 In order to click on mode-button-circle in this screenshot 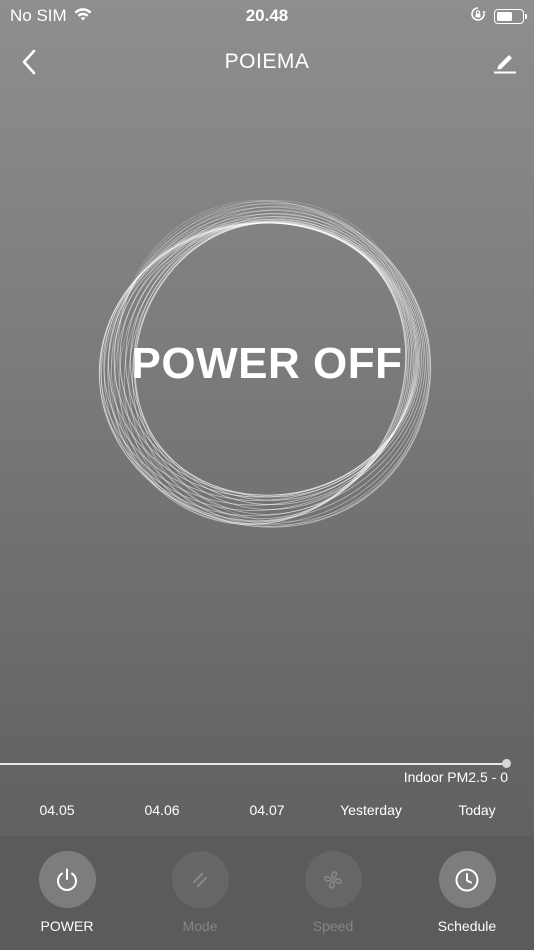, I will do `click(200, 879)`.